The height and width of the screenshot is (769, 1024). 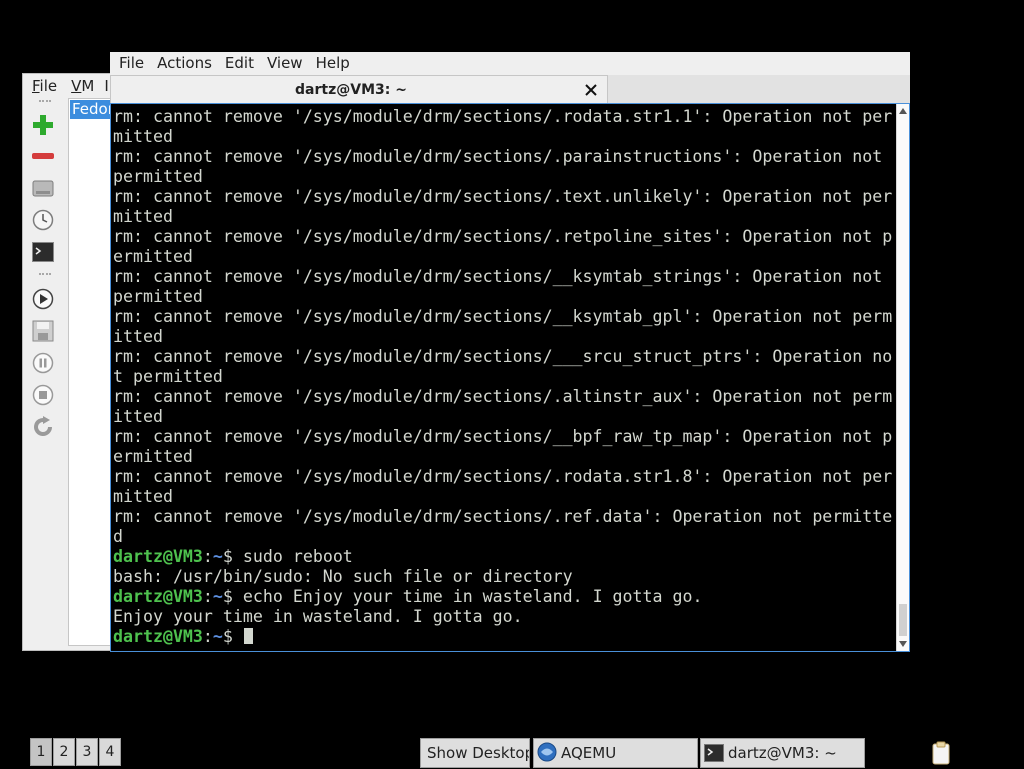 I want to click on show-desktop-label: Show Desktop, so click(x=478, y=753).